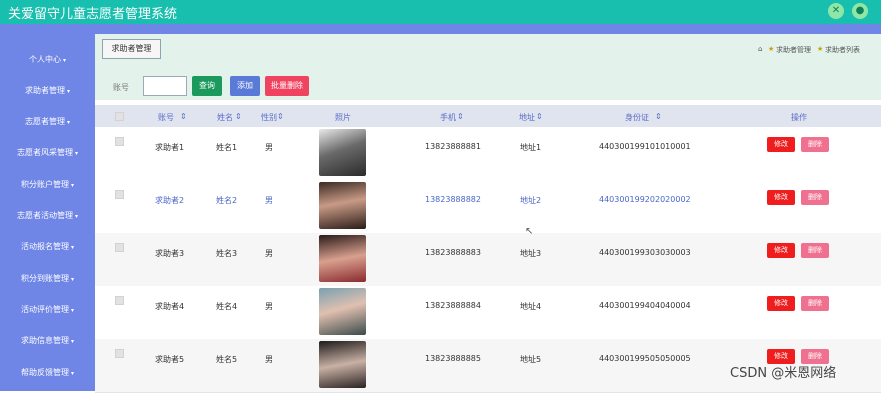 The height and width of the screenshot is (393, 881). I want to click on sidebar-item-evaluations: 活动评价管理 ▾, so click(47, 309).